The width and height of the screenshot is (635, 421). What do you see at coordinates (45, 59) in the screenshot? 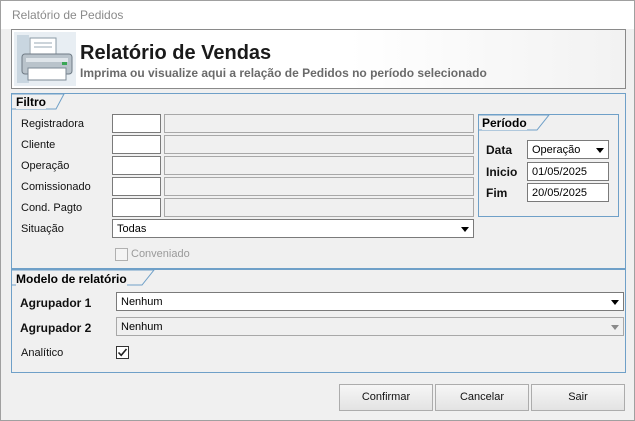
I see `printer-icon` at bounding box center [45, 59].